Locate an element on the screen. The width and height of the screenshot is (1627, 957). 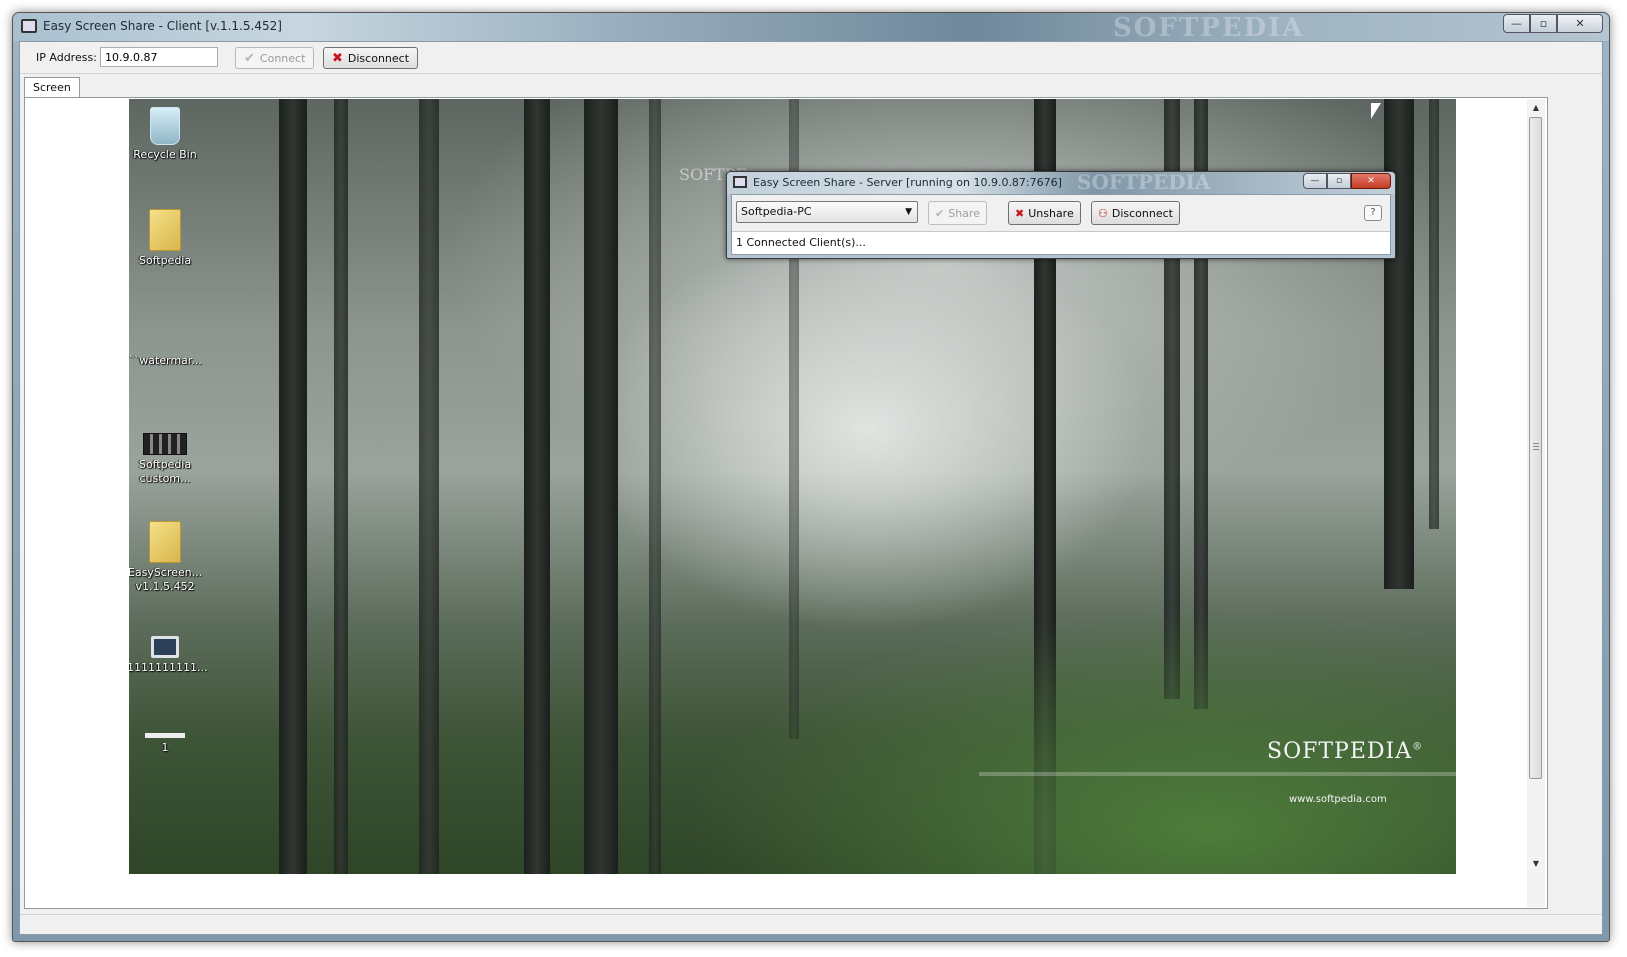
desktop-icon-label: EasyScreen... v1.1.5.452 is located at coordinates (166, 579).